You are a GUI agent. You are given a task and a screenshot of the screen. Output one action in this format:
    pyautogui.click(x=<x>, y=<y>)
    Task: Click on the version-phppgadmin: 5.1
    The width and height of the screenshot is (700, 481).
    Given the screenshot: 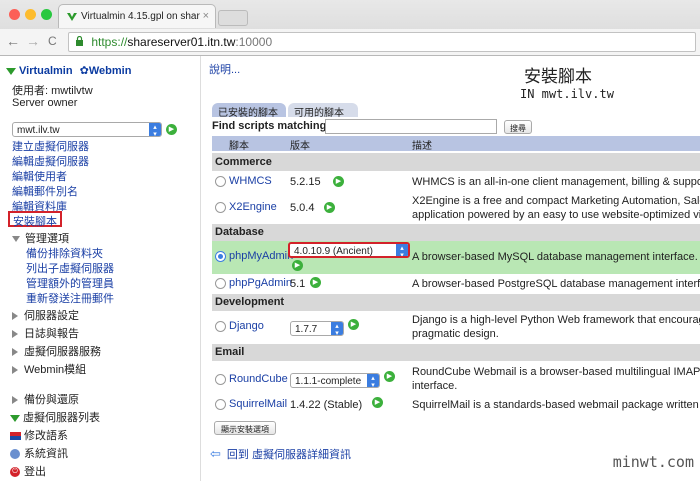 What is the action you would take?
    pyautogui.click(x=298, y=284)
    